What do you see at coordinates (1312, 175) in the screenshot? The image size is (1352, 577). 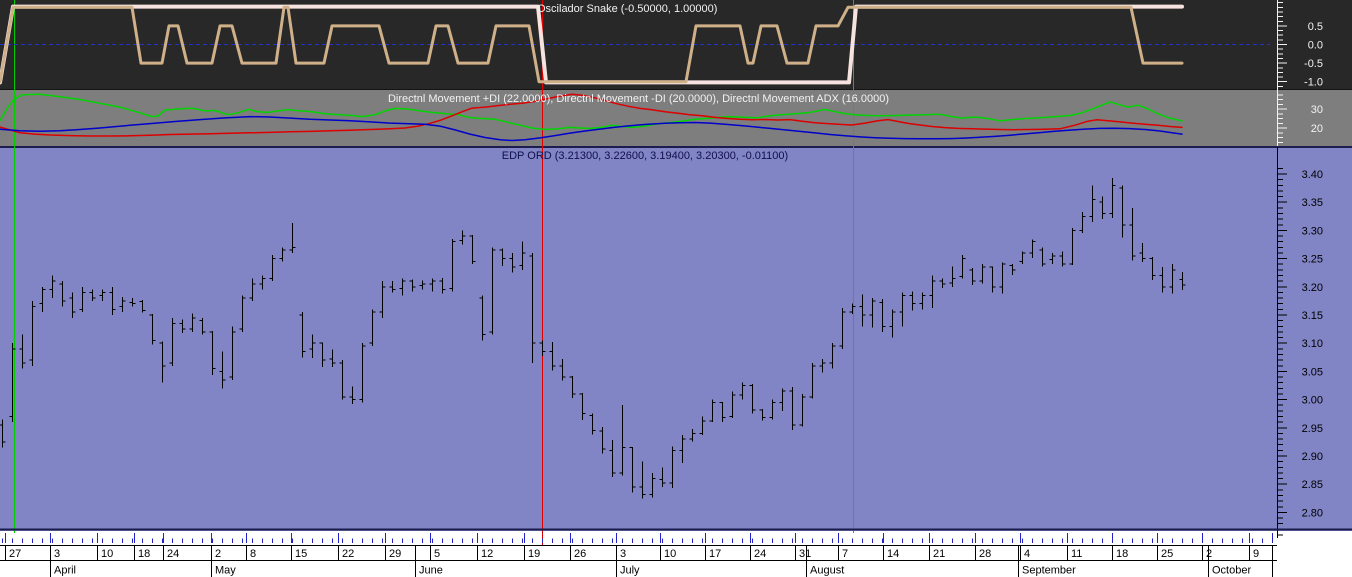 I see `price-y-label: 3.40` at bounding box center [1312, 175].